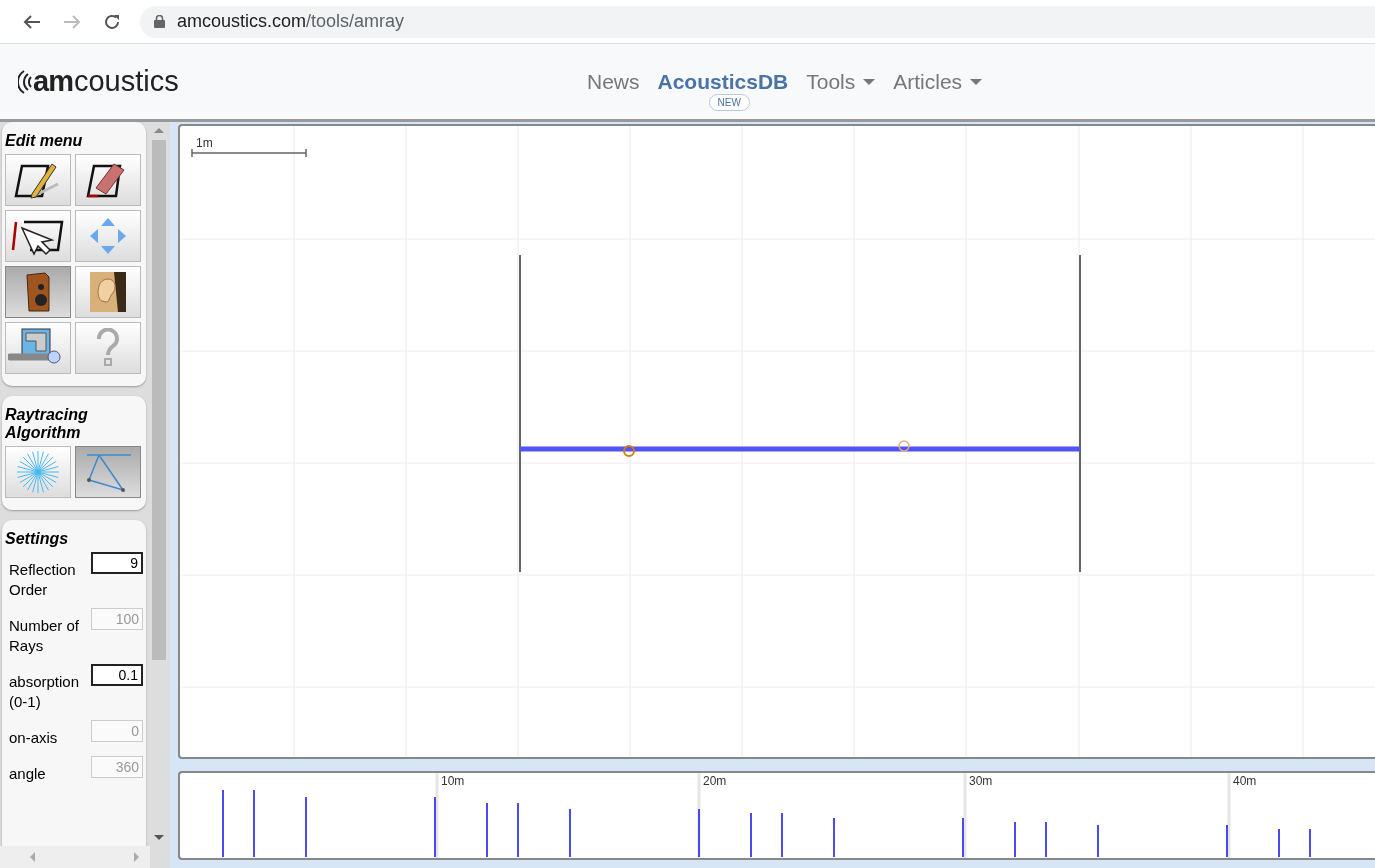 This screenshot has width=1375, height=868. I want to click on setting-input: 0.1, so click(117, 675).